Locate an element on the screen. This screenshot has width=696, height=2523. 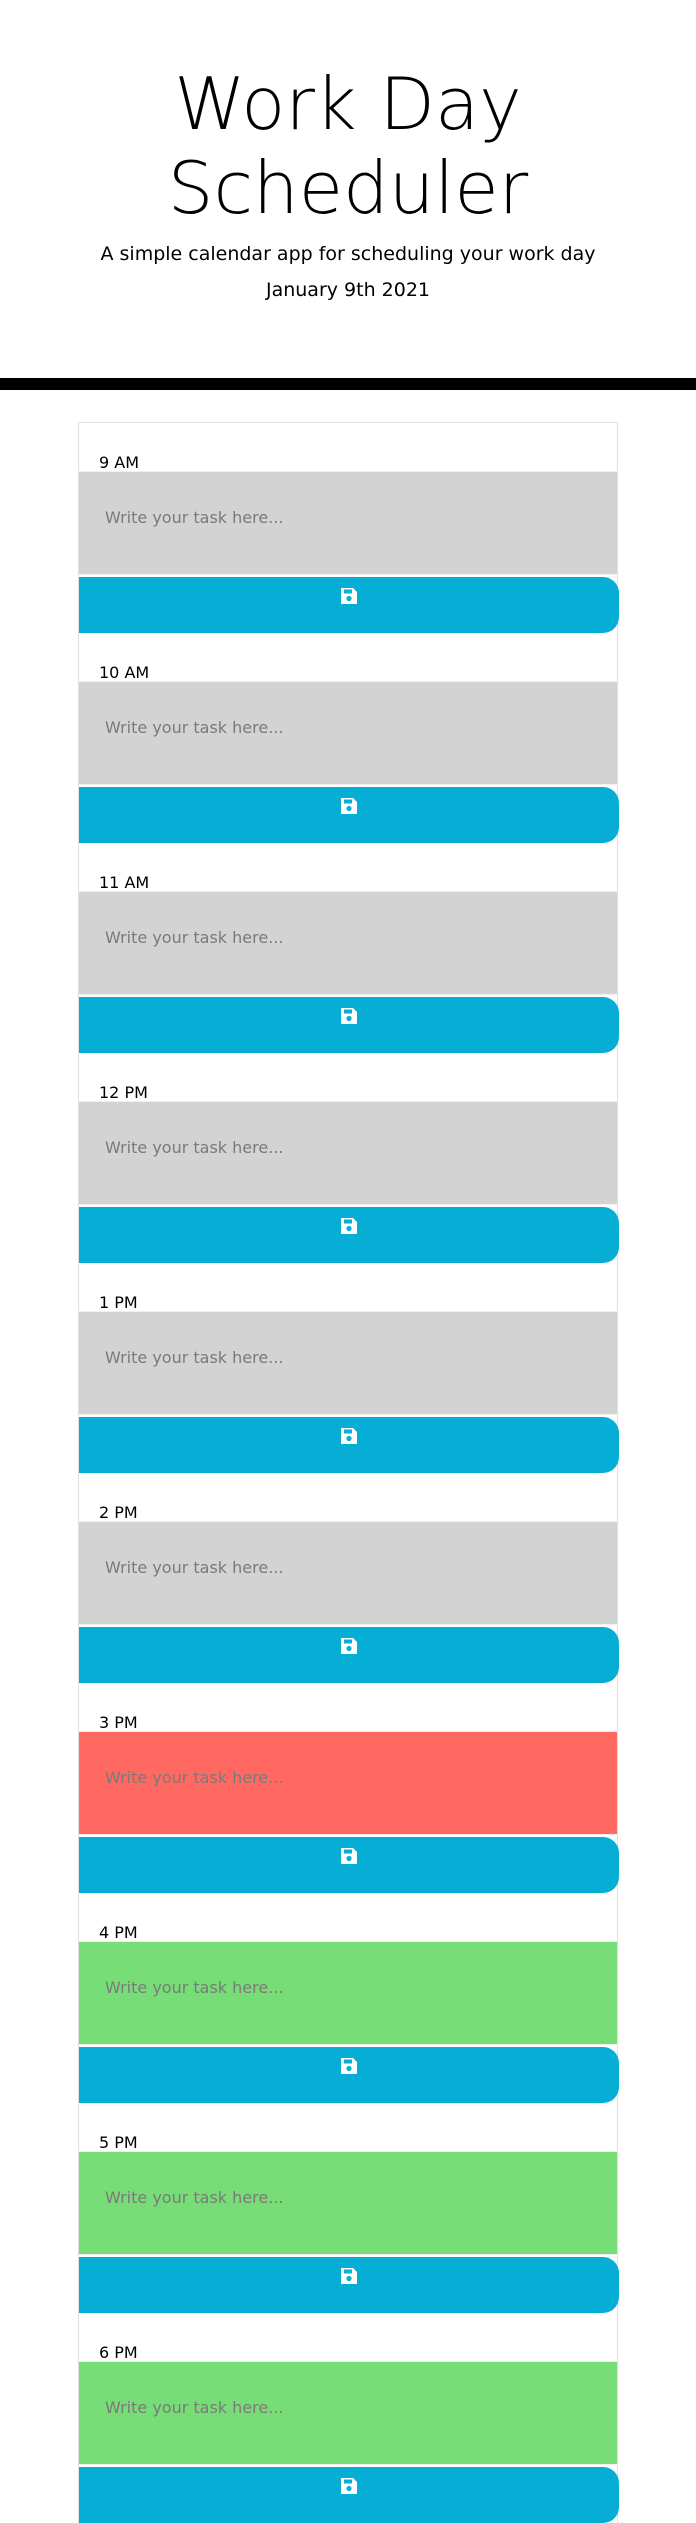
hour-label: 1 PM is located at coordinates (118, 1302).